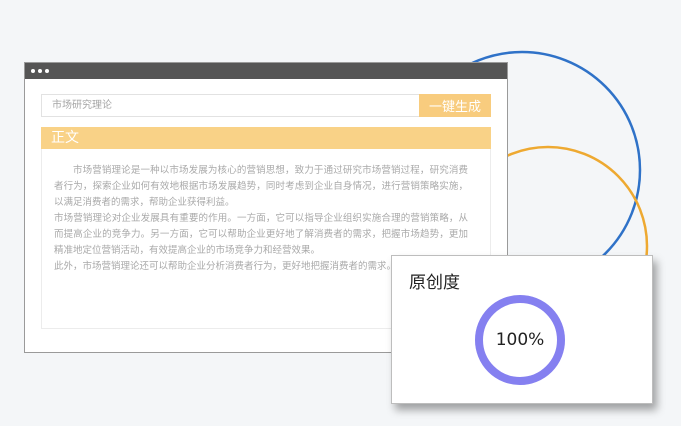 The height and width of the screenshot is (426, 681). I want to click on window-titlebar, so click(266, 71).